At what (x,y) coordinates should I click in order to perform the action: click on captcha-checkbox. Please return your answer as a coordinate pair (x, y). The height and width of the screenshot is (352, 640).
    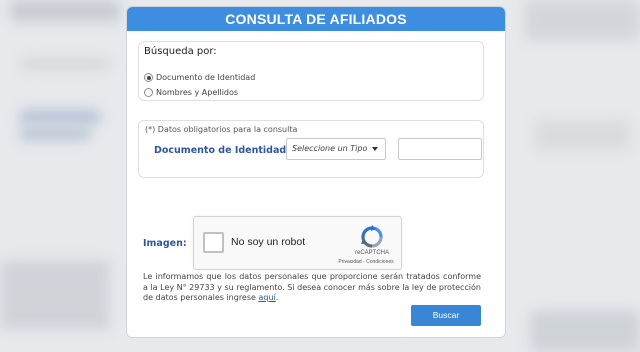
    Looking at the image, I should click on (213, 242).